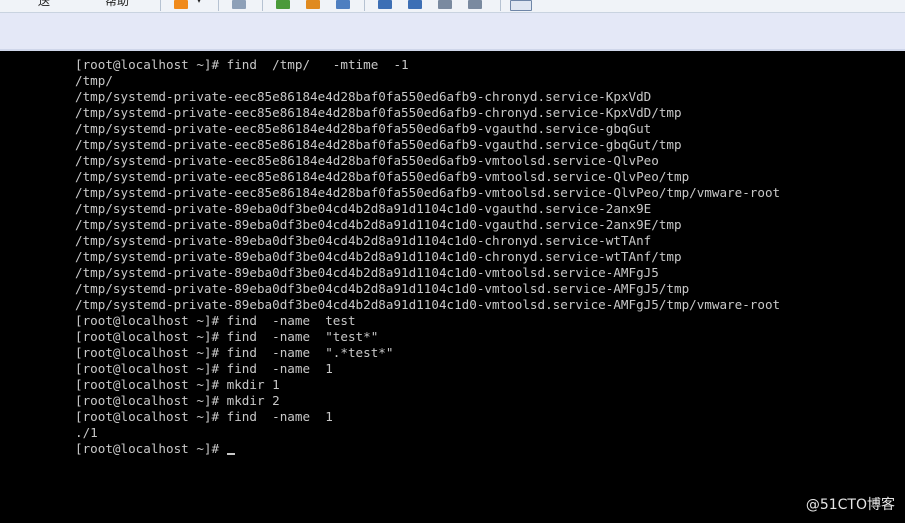 This screenshot has height=523, width=905. What do you see at coordinates (227, 336) in the screenshot?
I see `terminal-line: [root@localhost ~]# find -name "test*"` at bounding box center [227, 336].